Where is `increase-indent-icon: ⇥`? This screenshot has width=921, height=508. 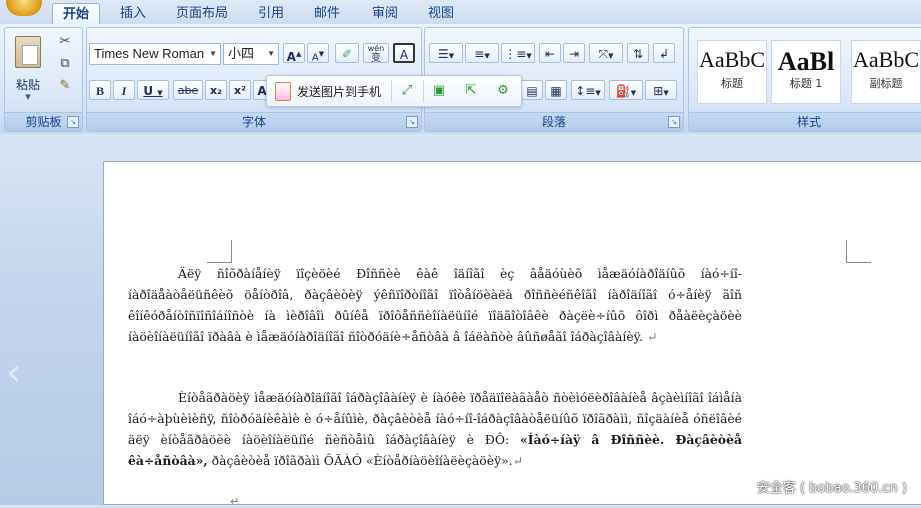 increase-indent-icon: ⇥ is located at coordinates (574, 54).